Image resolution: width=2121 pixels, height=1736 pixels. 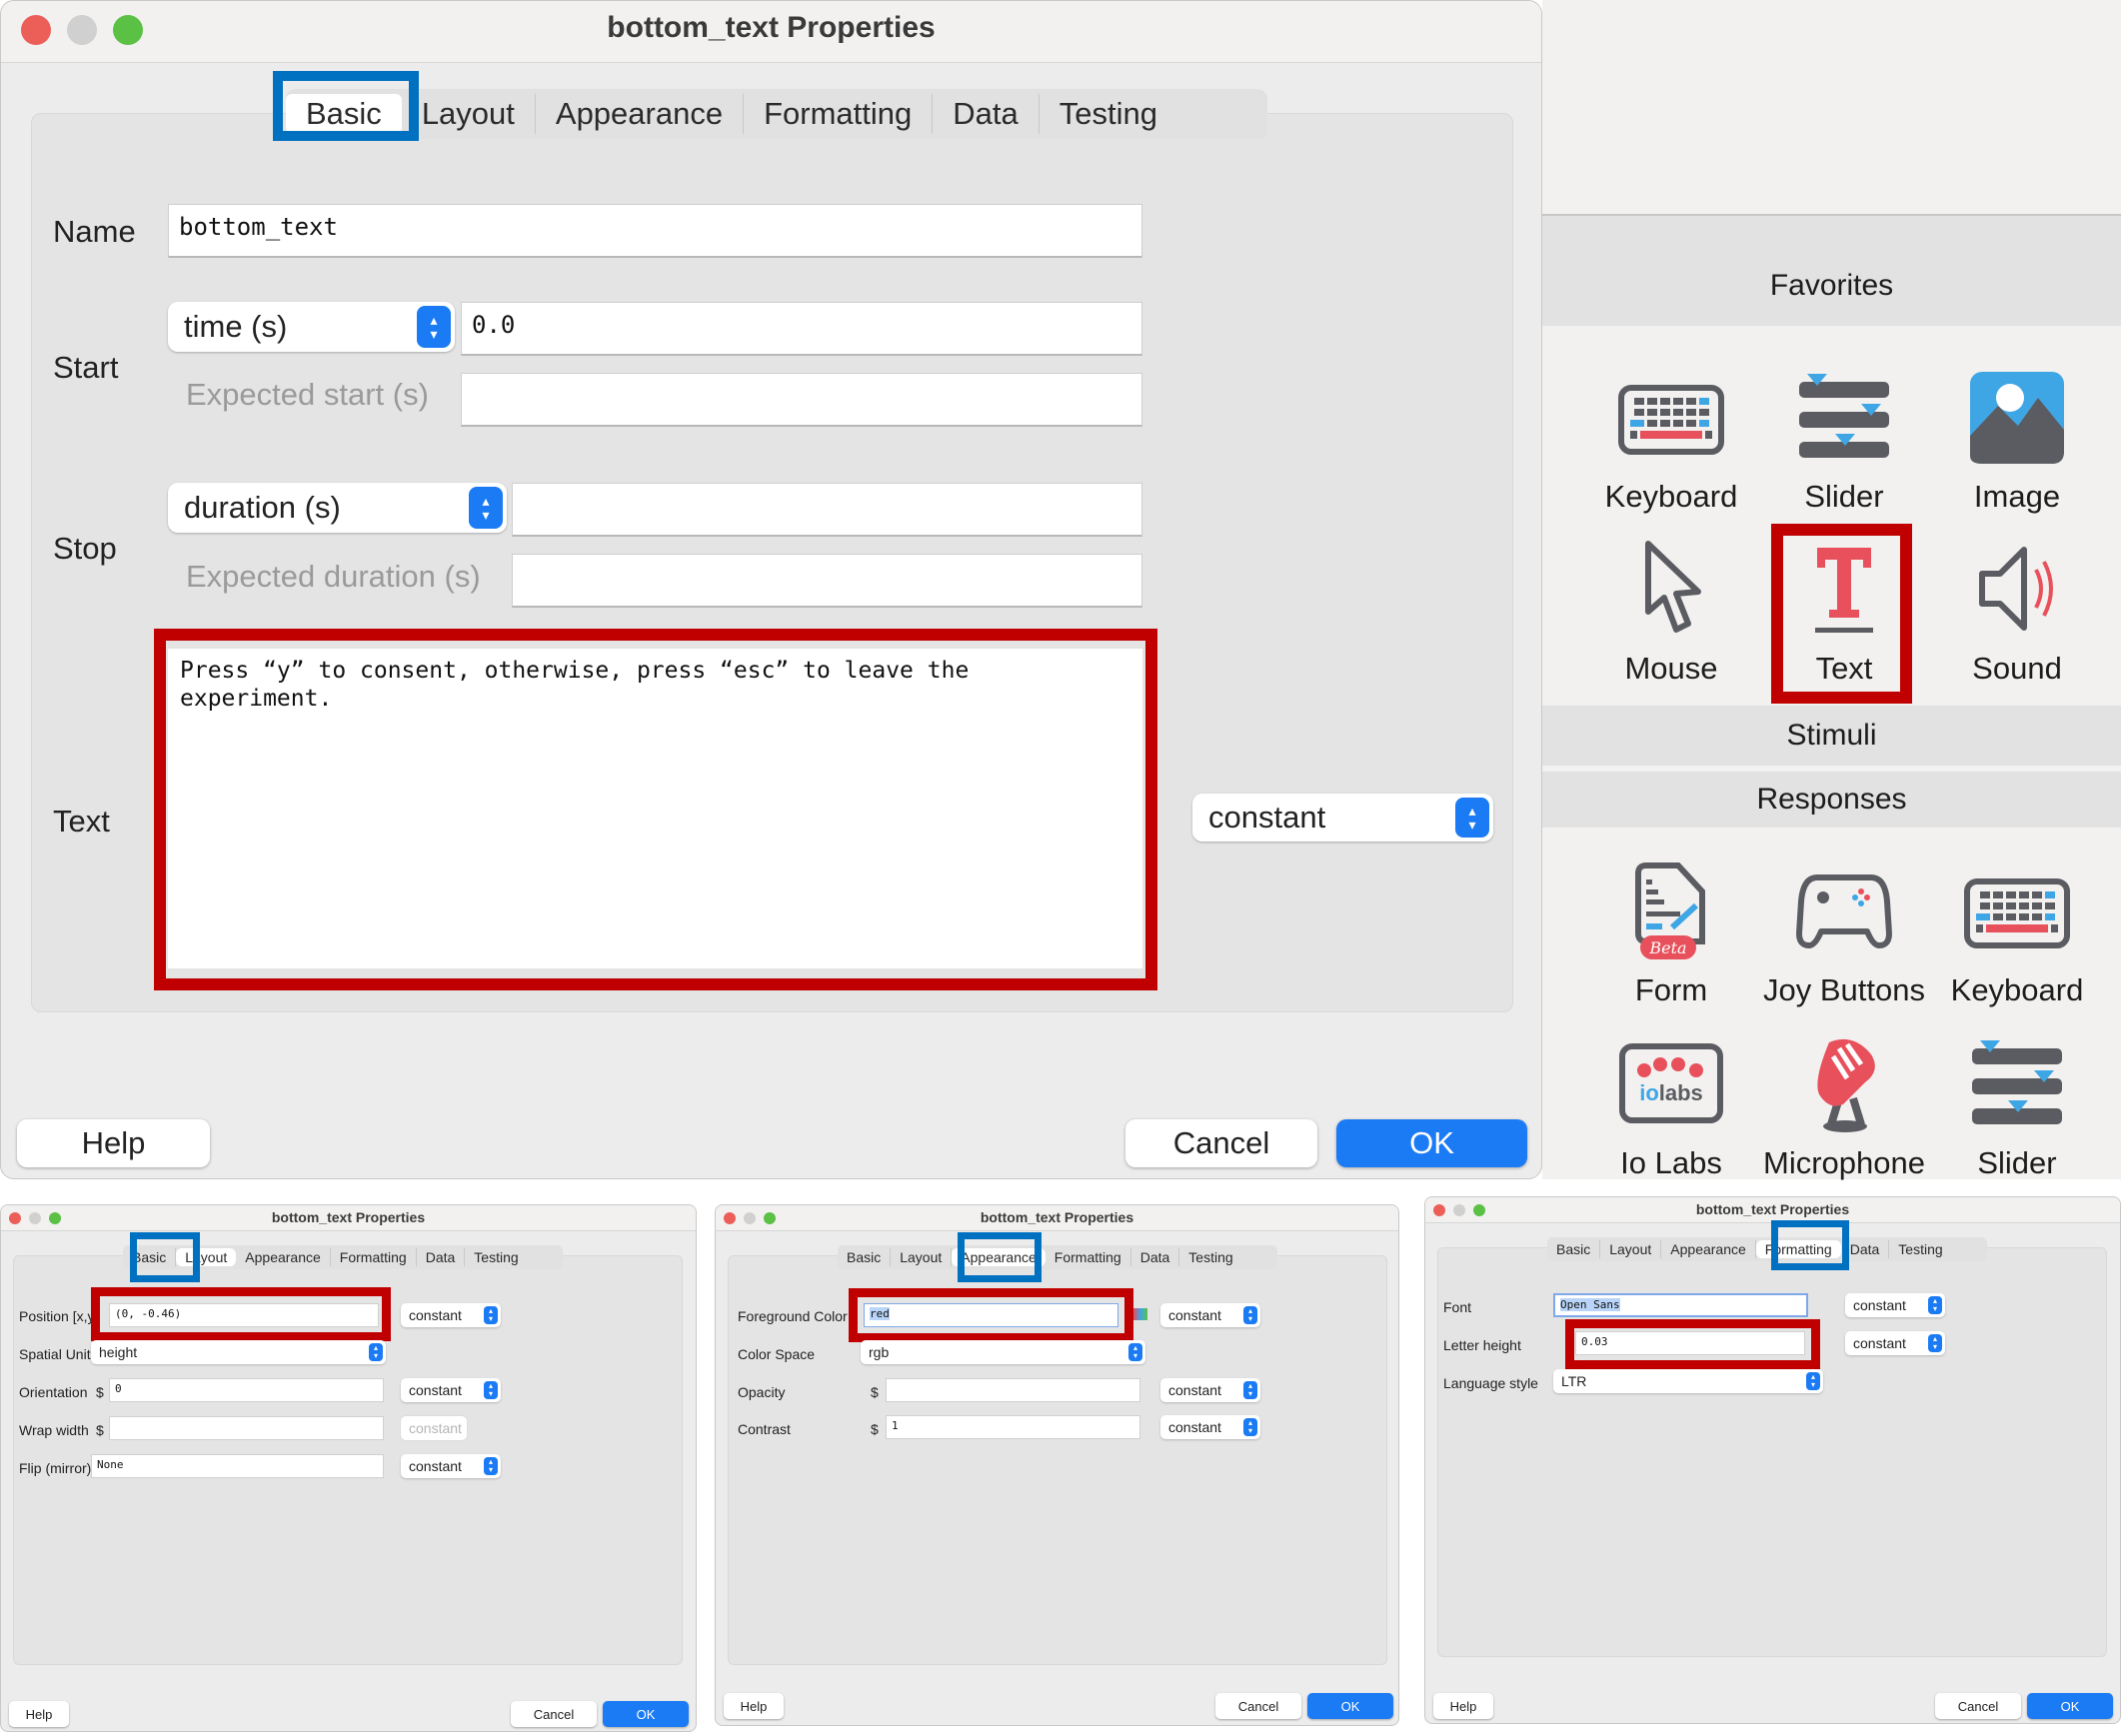 I want to click on keyboard-icon, so click(x=1671, y=420).